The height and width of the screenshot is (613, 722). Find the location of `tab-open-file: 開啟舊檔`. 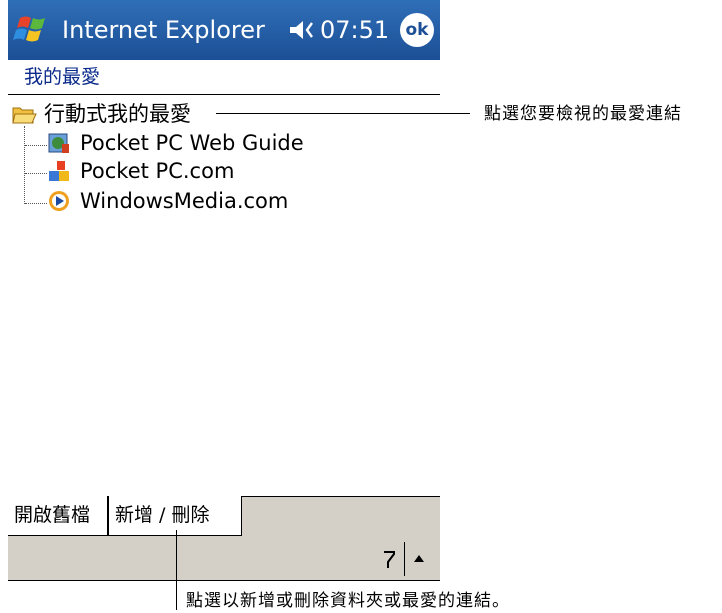

tab-open-file: 開啟舊檔 is located at coordinates (58, 516).